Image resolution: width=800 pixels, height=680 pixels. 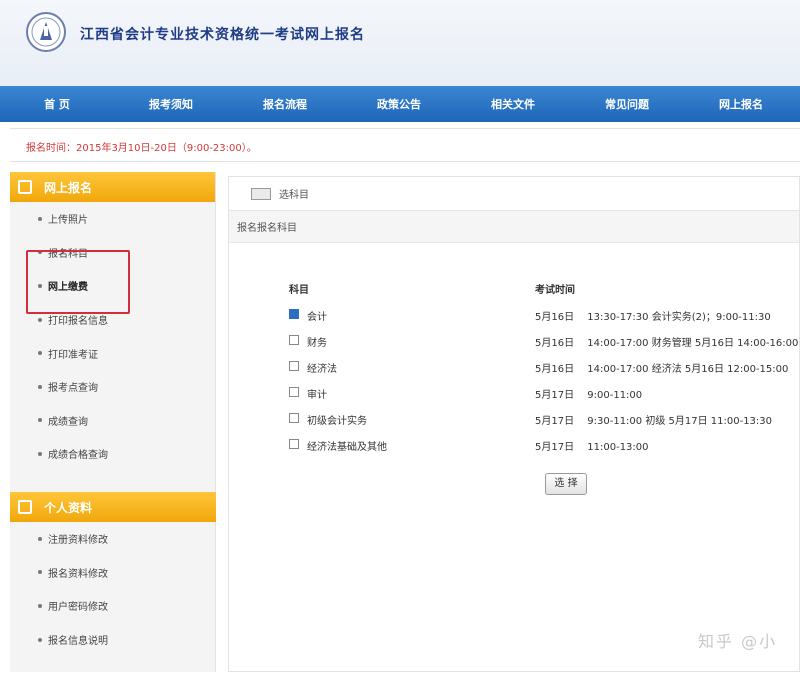 What do you see at coordinates (267, 228) in the screenshot?
I see `section-subtitle: 报名报名科目` at bounding box center [267, 228].